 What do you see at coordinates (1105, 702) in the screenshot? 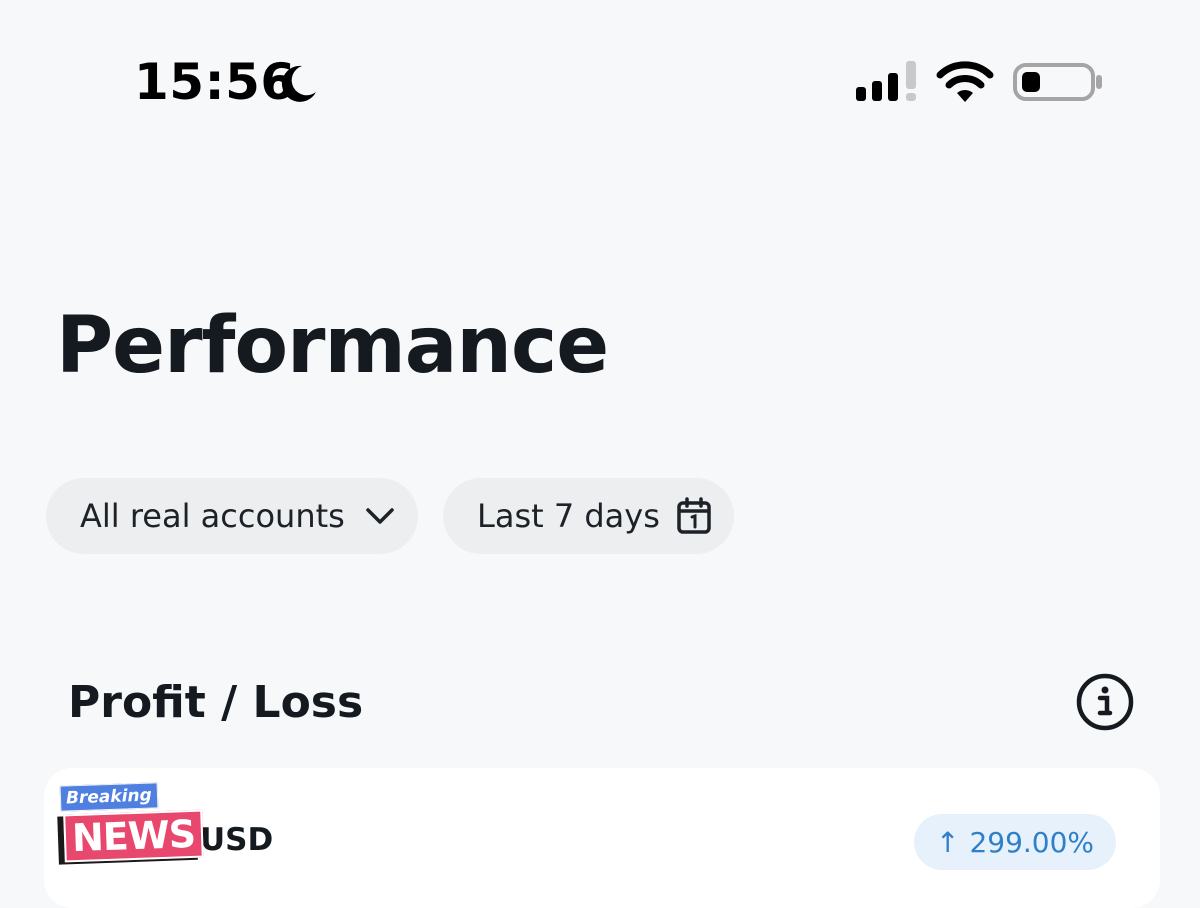
I see `info-icon` at bounding box center [1105, 702].